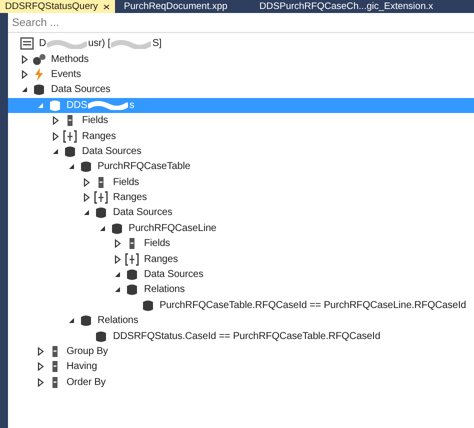 The image size is (474, 428). I want to click on tree-item: PurchRFQCaseTable, so click(241, 167).